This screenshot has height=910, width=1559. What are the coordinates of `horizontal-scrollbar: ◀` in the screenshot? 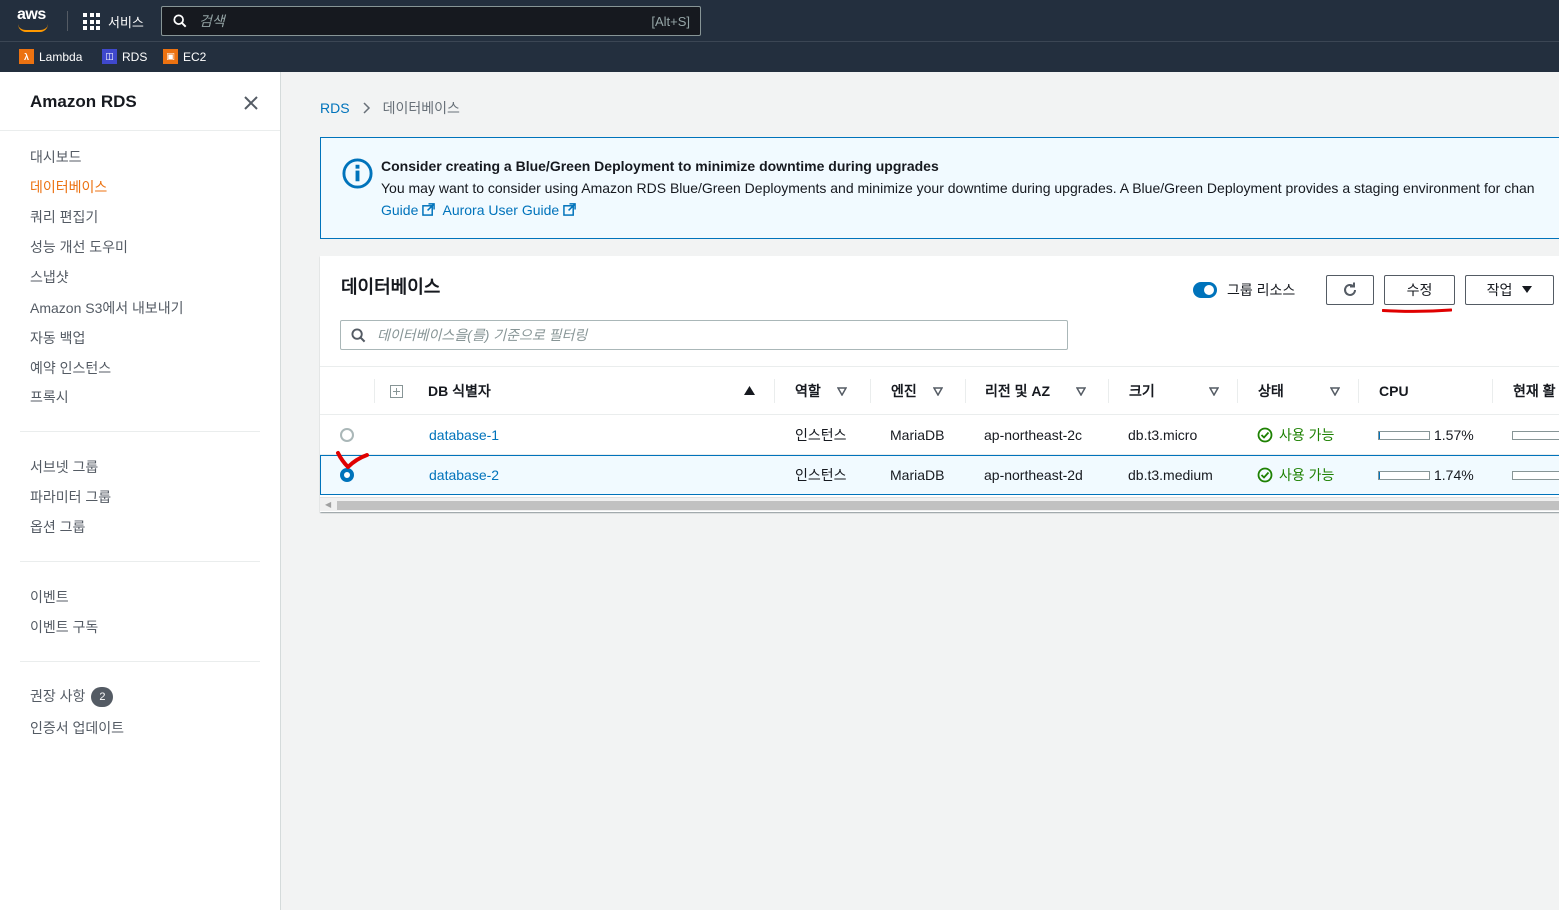 It's located at (939, 504).